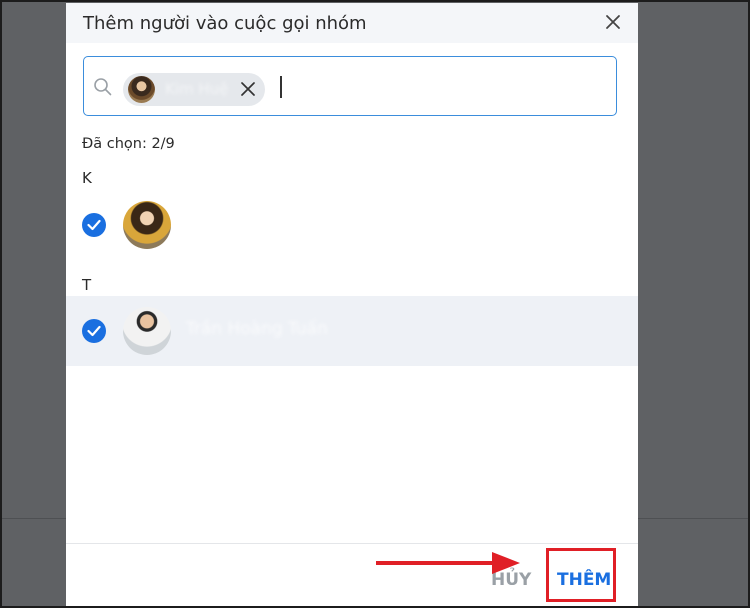 The height and width of the screenshot is (608, 750). Describe the element at coordinates (222, 223) in the screenshot. I see `contact-name: Kim Huệ` at that location.